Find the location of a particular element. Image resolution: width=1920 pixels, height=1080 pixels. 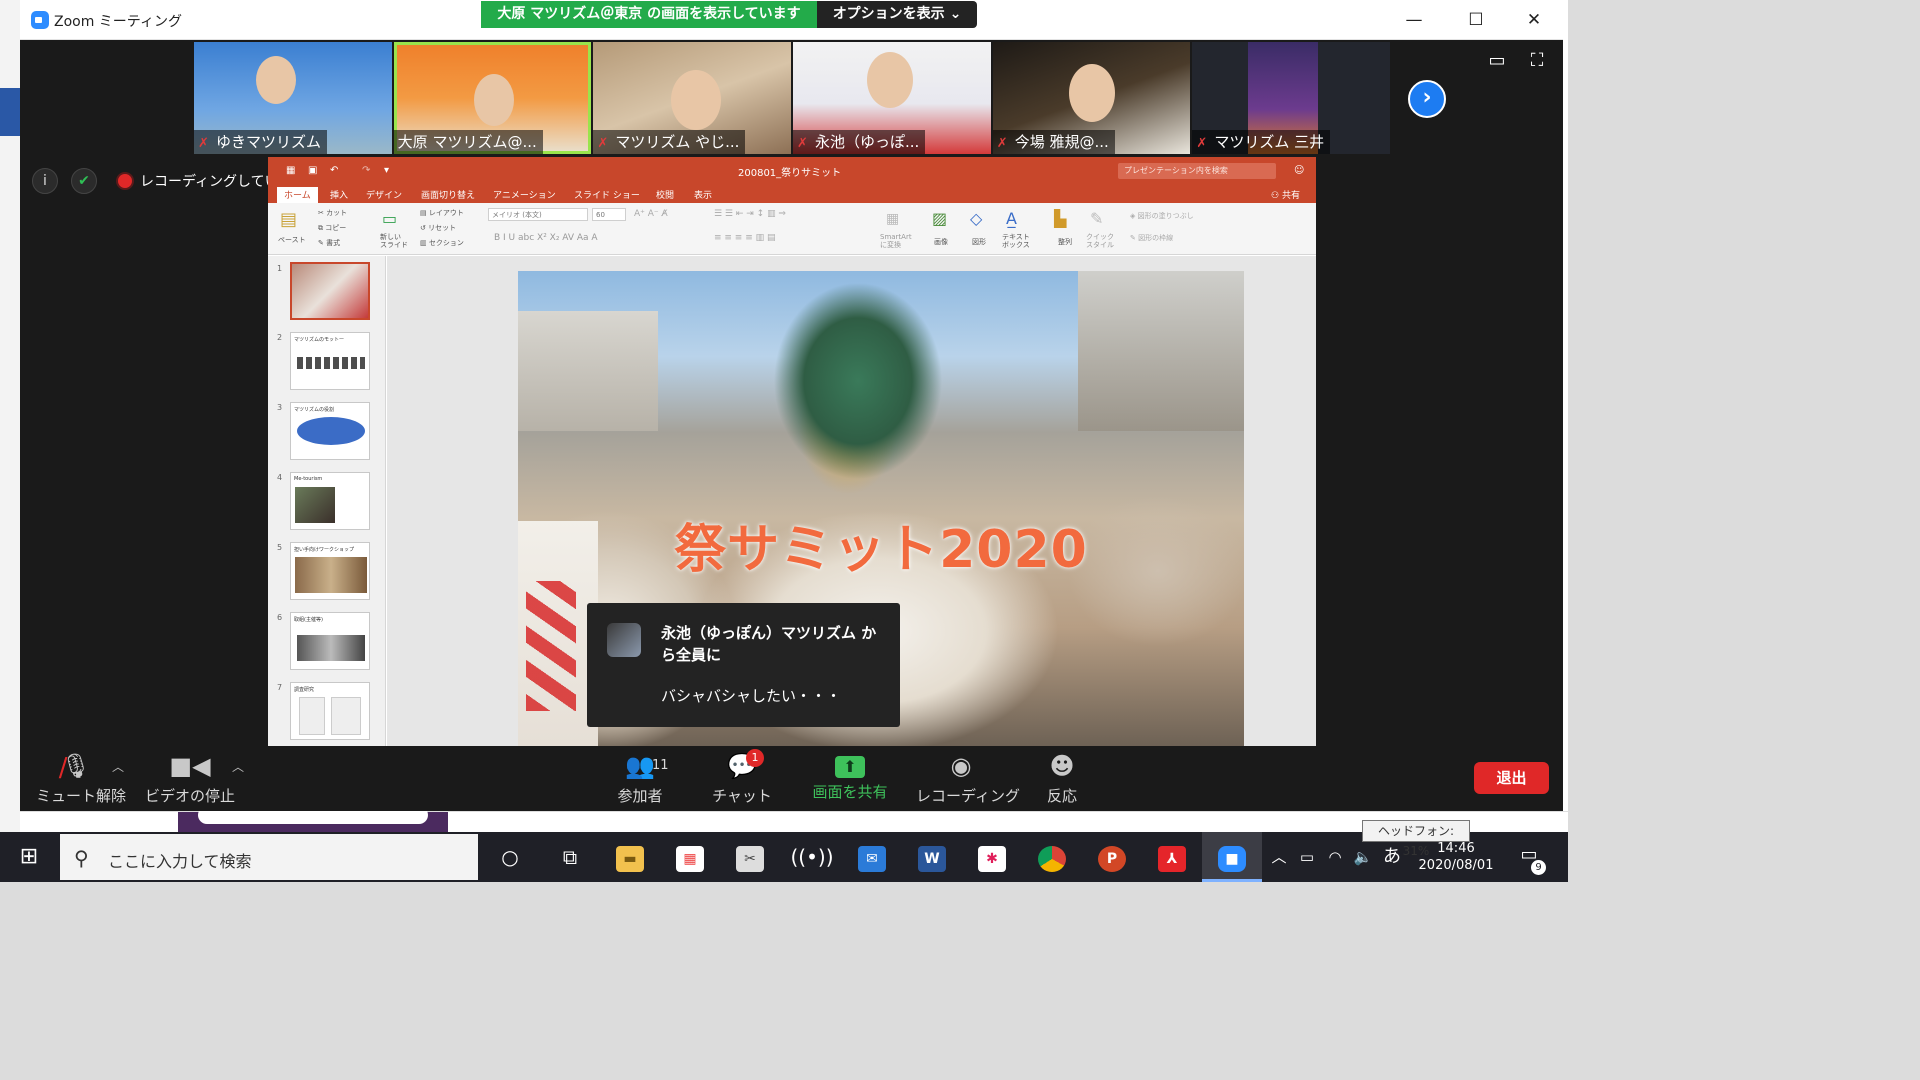

new-slide-icon: ▭ is located at coordinates (389, 218).